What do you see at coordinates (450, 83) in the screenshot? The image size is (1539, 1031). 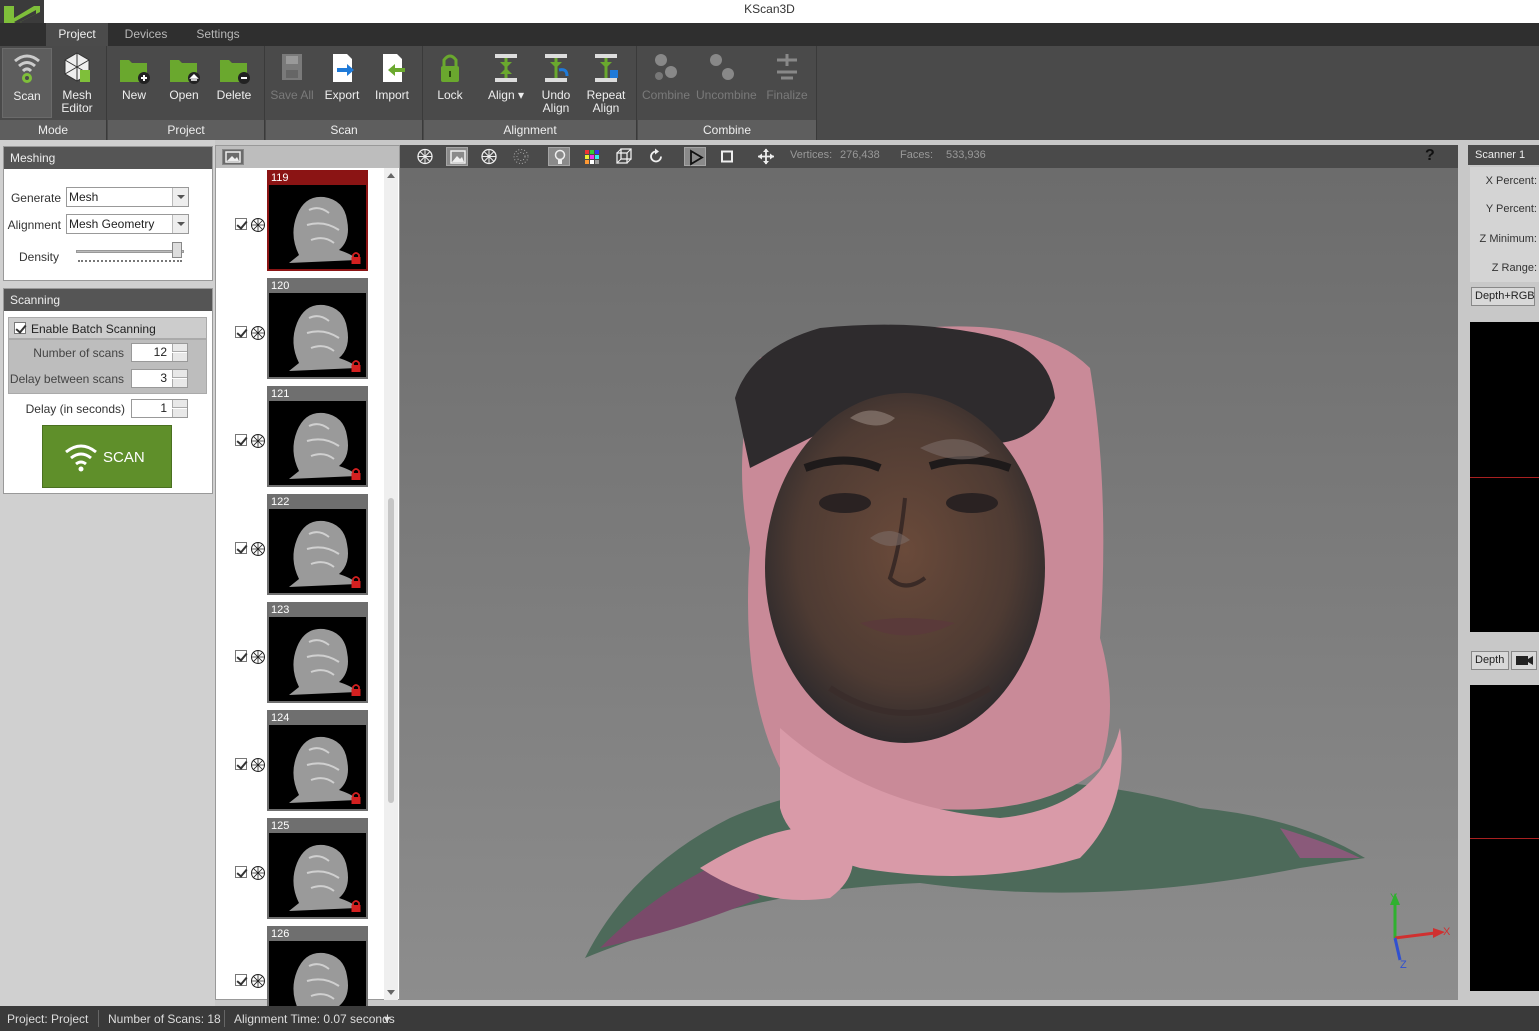 I see `lock-button: Lock` at bounding box center [450, 83].